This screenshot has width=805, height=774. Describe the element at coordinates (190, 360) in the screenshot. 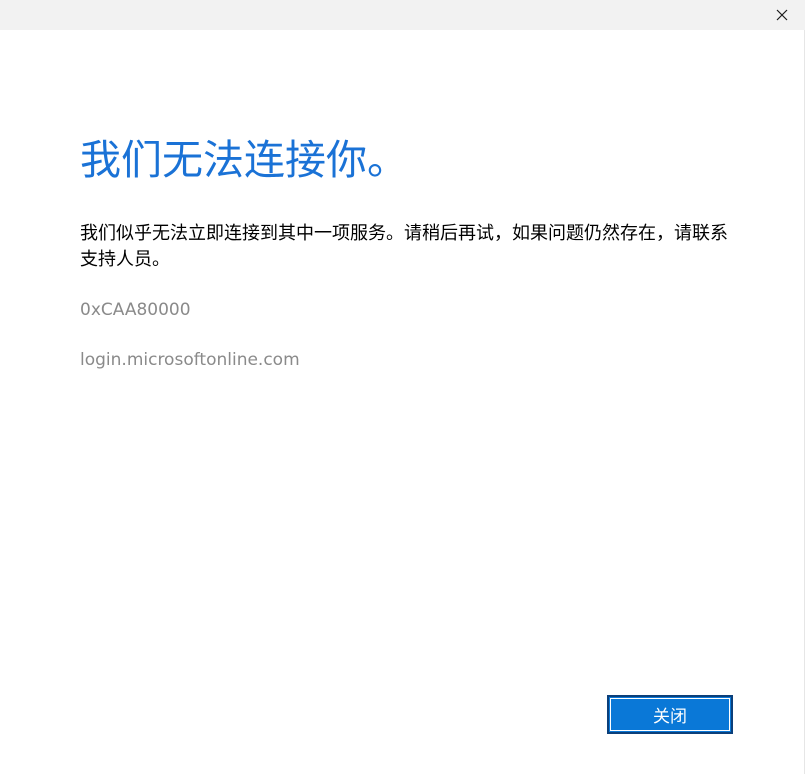

I see `error-host: login.microsoftonline.com` at that location.